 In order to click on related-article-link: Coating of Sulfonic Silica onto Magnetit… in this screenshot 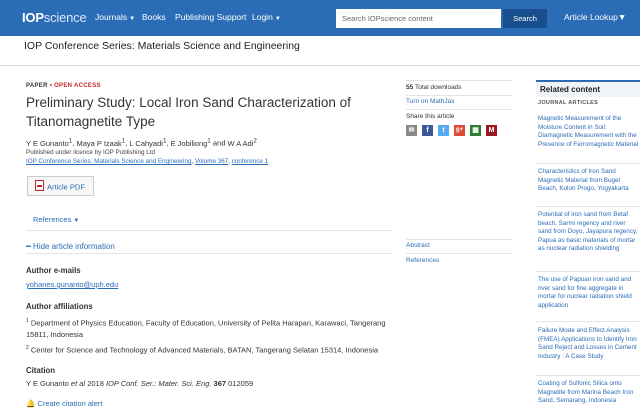, I will do `click(588, 397)`.